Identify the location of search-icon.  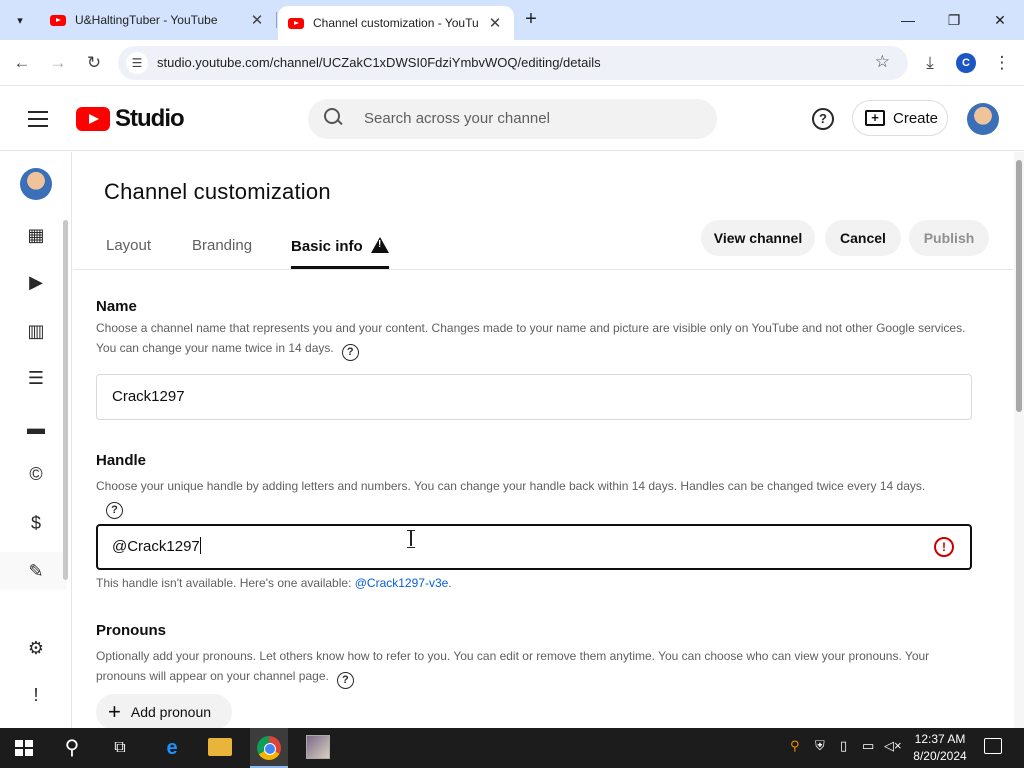
(333, 117).